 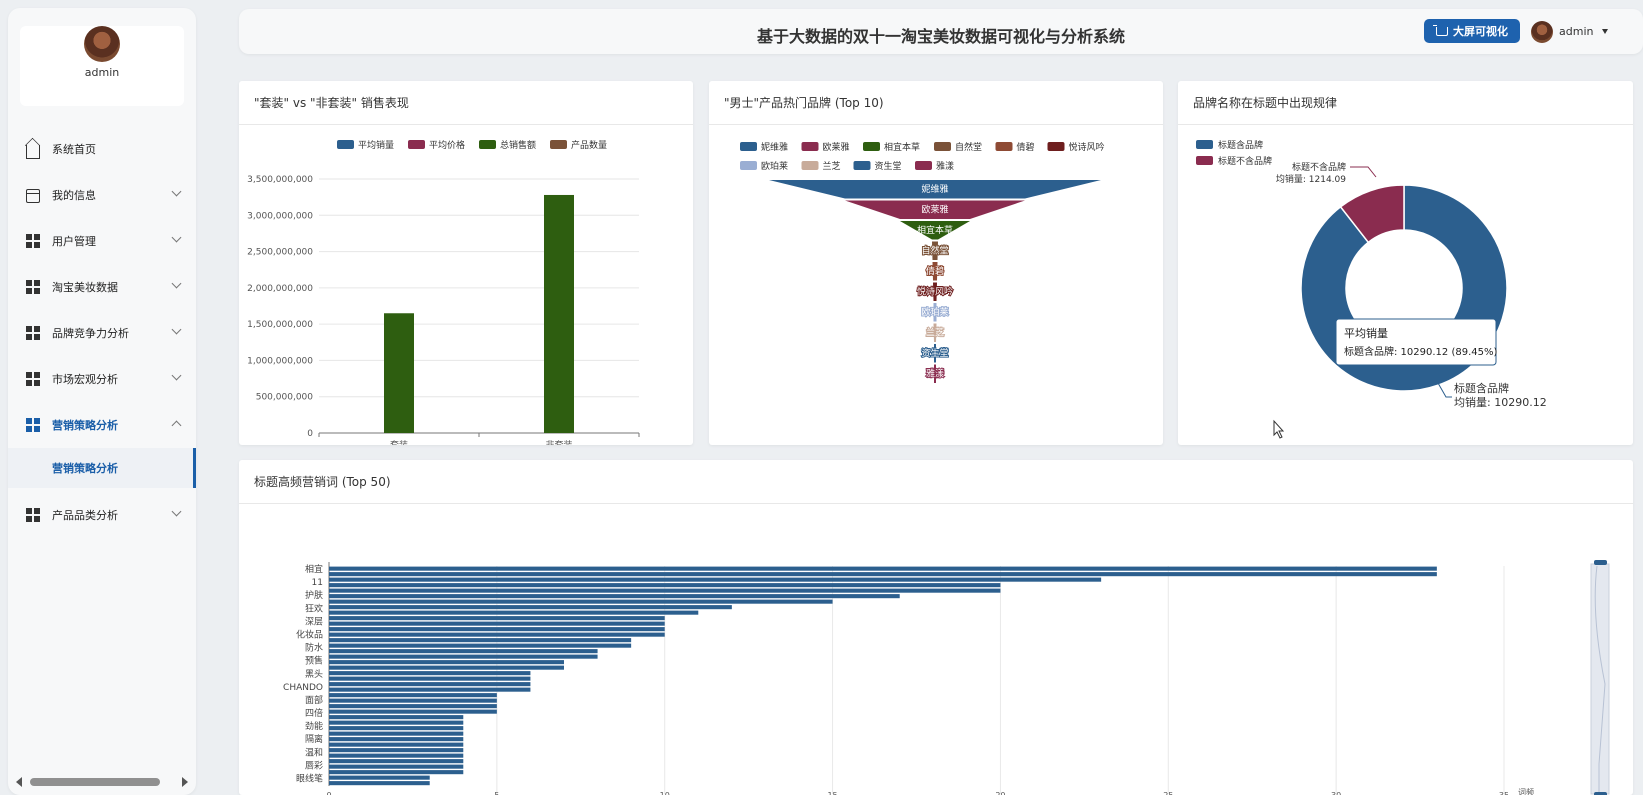 What do you see at coordinates (1440, 30) in the screenshot?
I see `cart-icon` at bounding box center [1440, 30].